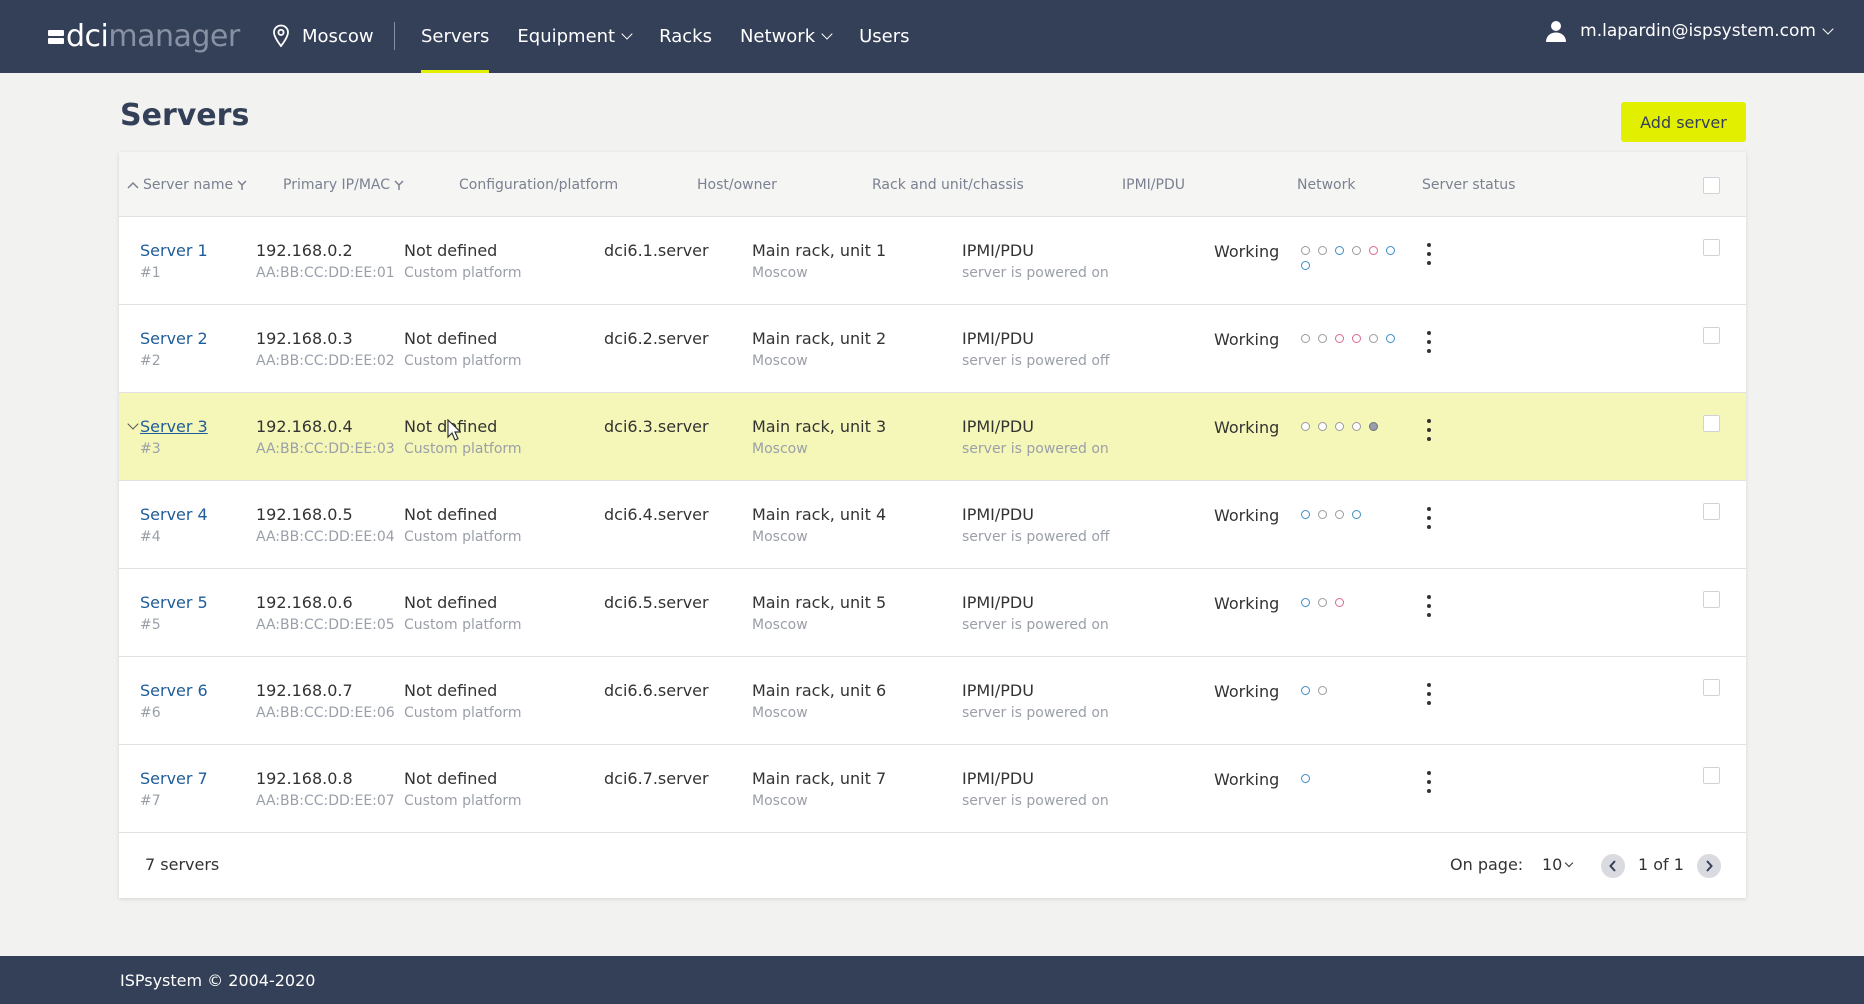 Image resolution: width=1864 pixels, height=1004 pixels. What do you see at coordinates (281, 36) in the screenshot?
I see `map-pin-icon` at bounding box center [281, 36].